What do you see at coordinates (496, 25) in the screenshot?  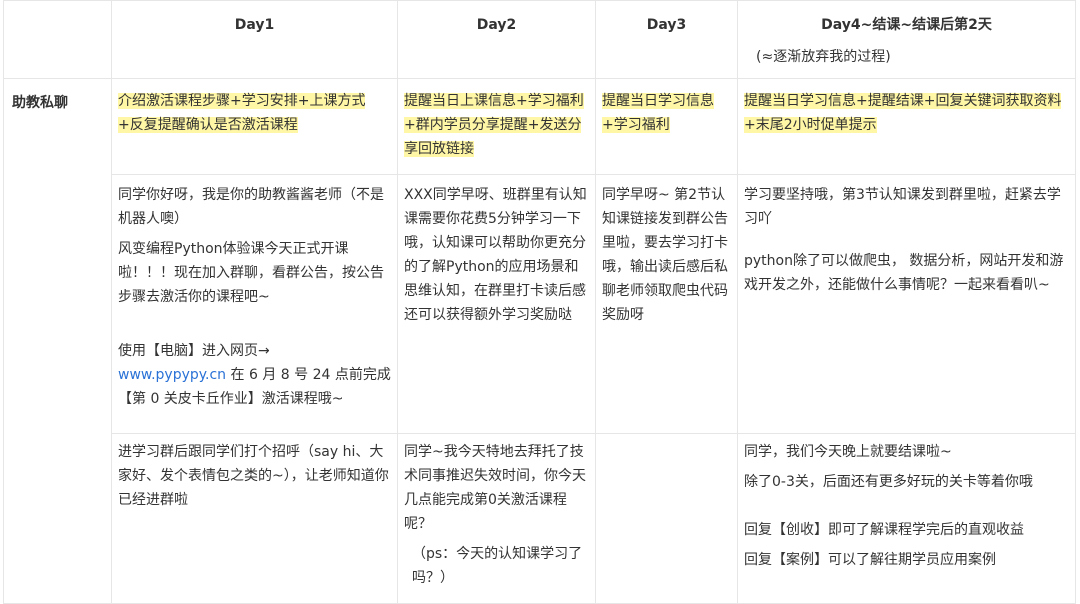 I see `header-day2-label: Day2` at bounding box center [496, 25].